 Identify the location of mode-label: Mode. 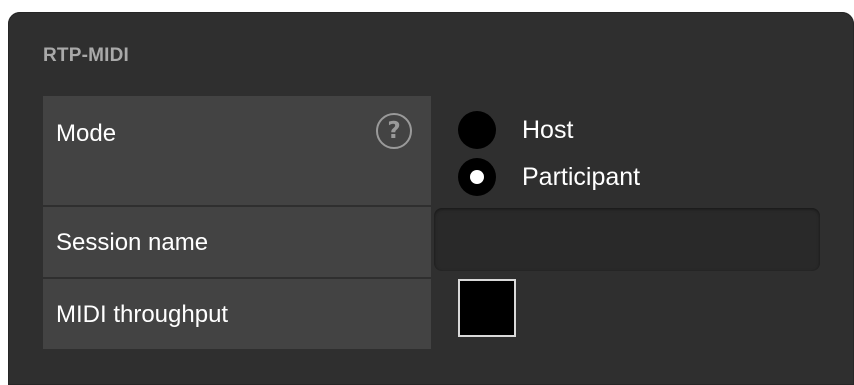
(86, 133).